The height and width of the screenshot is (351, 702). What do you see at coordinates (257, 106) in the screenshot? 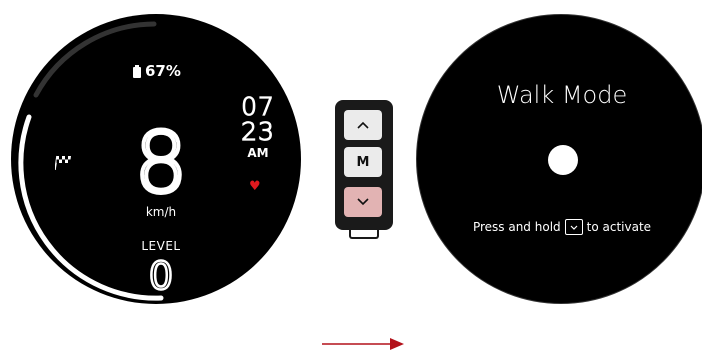
I see `clock-hour: 07` at bounding box center [257, 106].